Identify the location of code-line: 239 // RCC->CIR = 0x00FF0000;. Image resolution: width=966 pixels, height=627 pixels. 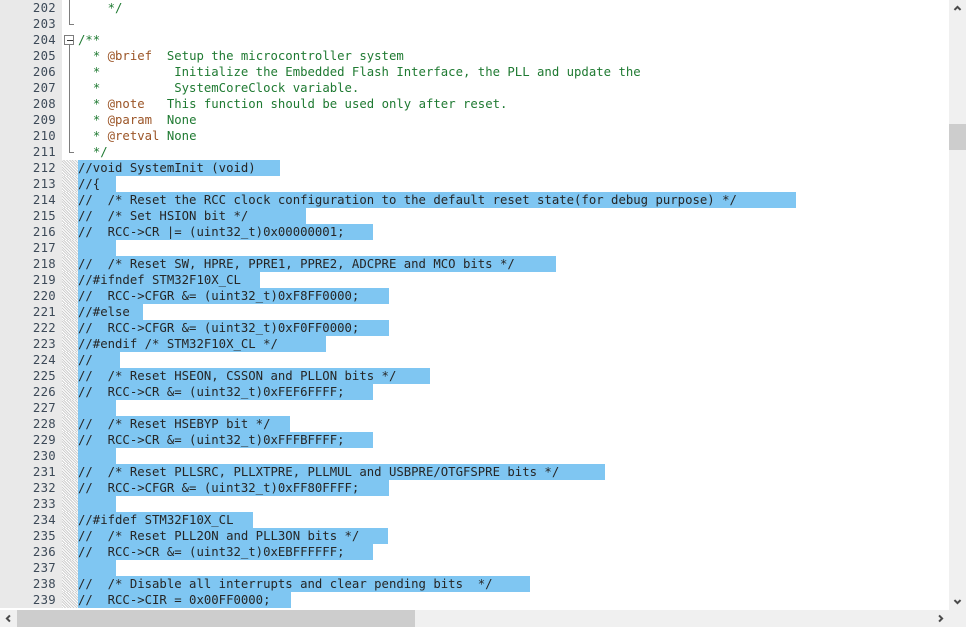
(474, 600).